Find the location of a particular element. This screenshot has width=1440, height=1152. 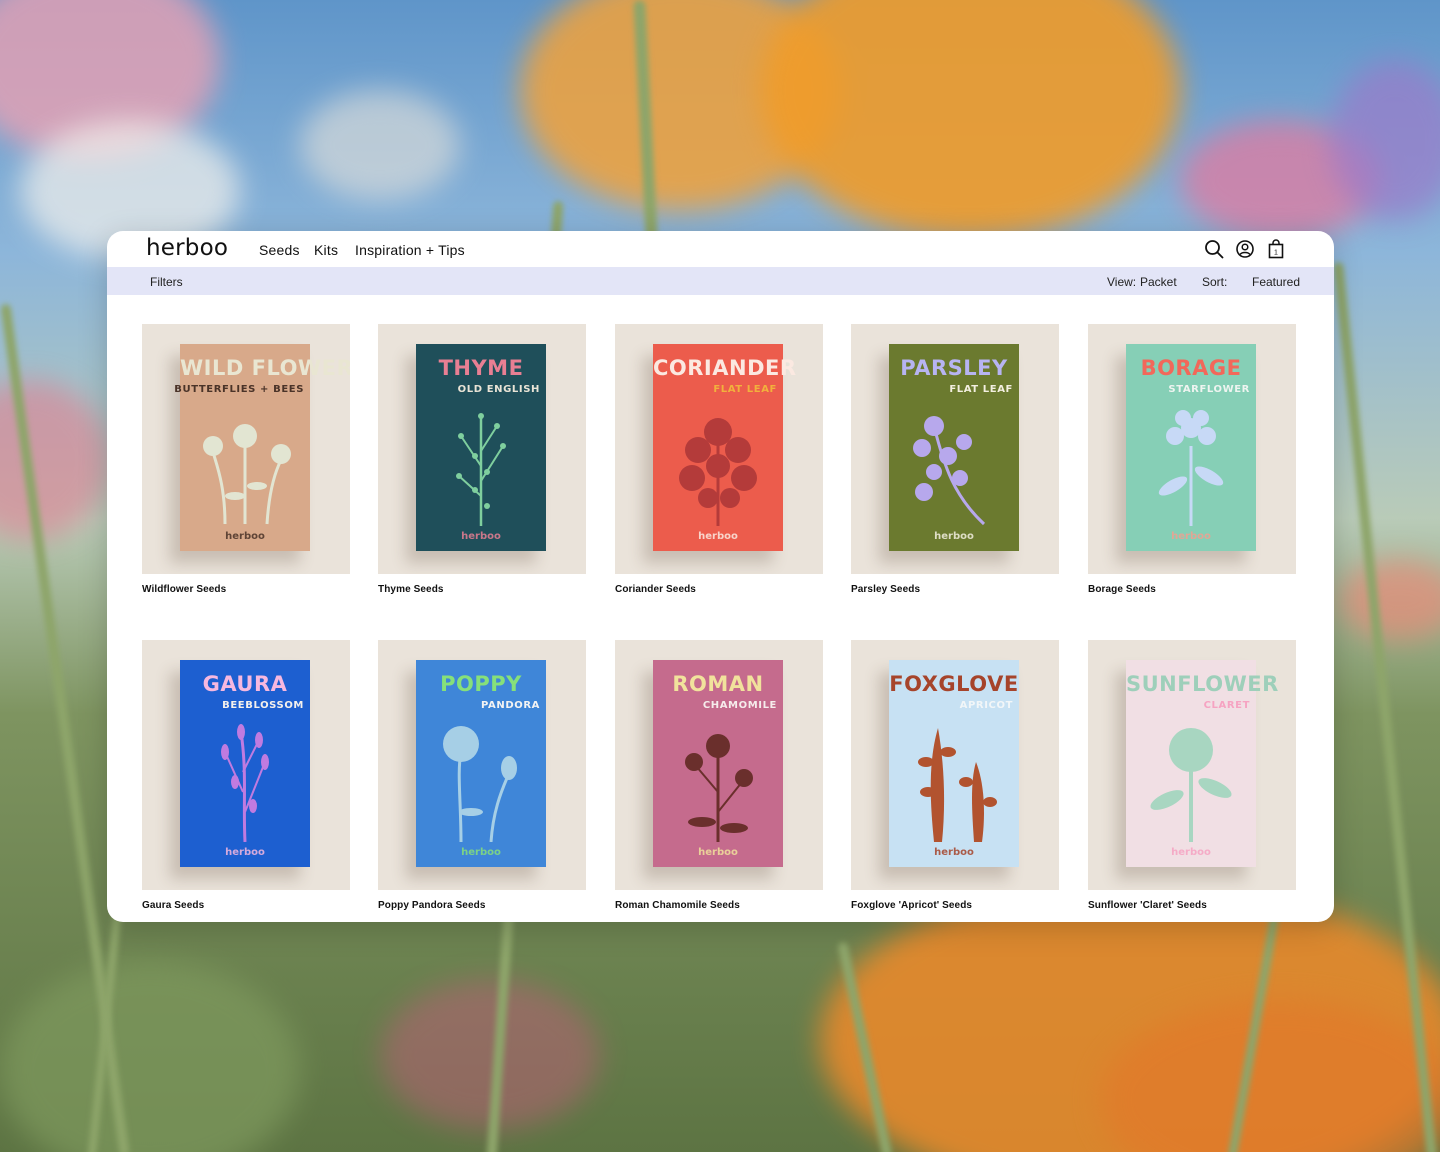

view-select: Packet is located at coordinates (1158, 282).